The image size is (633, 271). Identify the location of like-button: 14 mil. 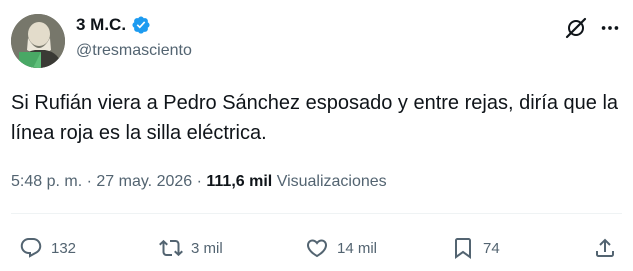
(341, 248).